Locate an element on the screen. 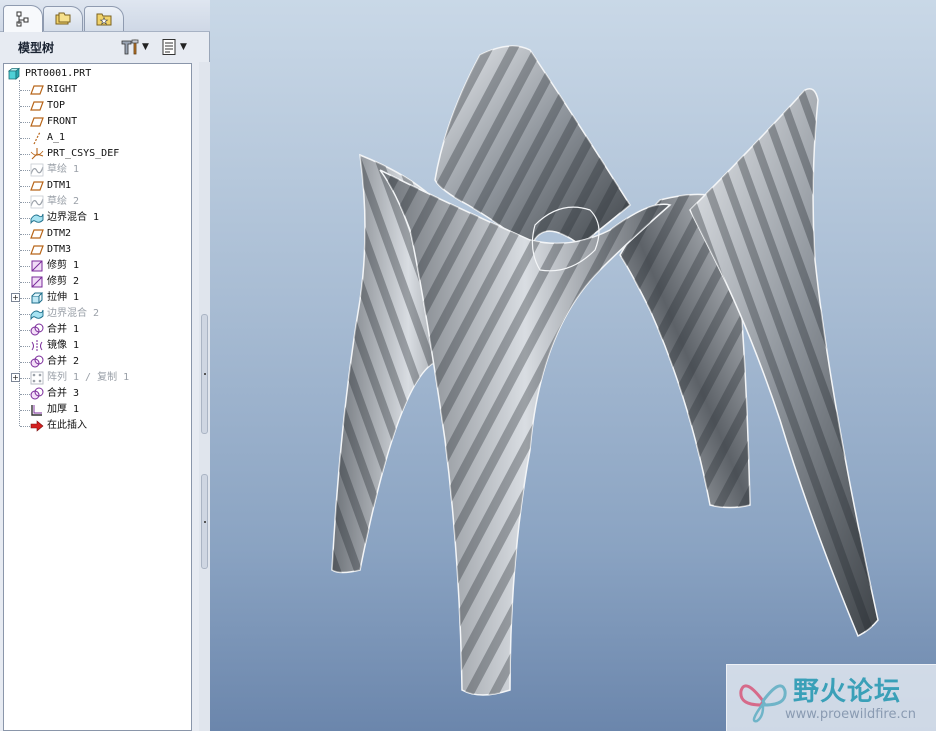 The width and height of the screenshot is (936, 731). favorites-icon is located at coordinates (104, 19).